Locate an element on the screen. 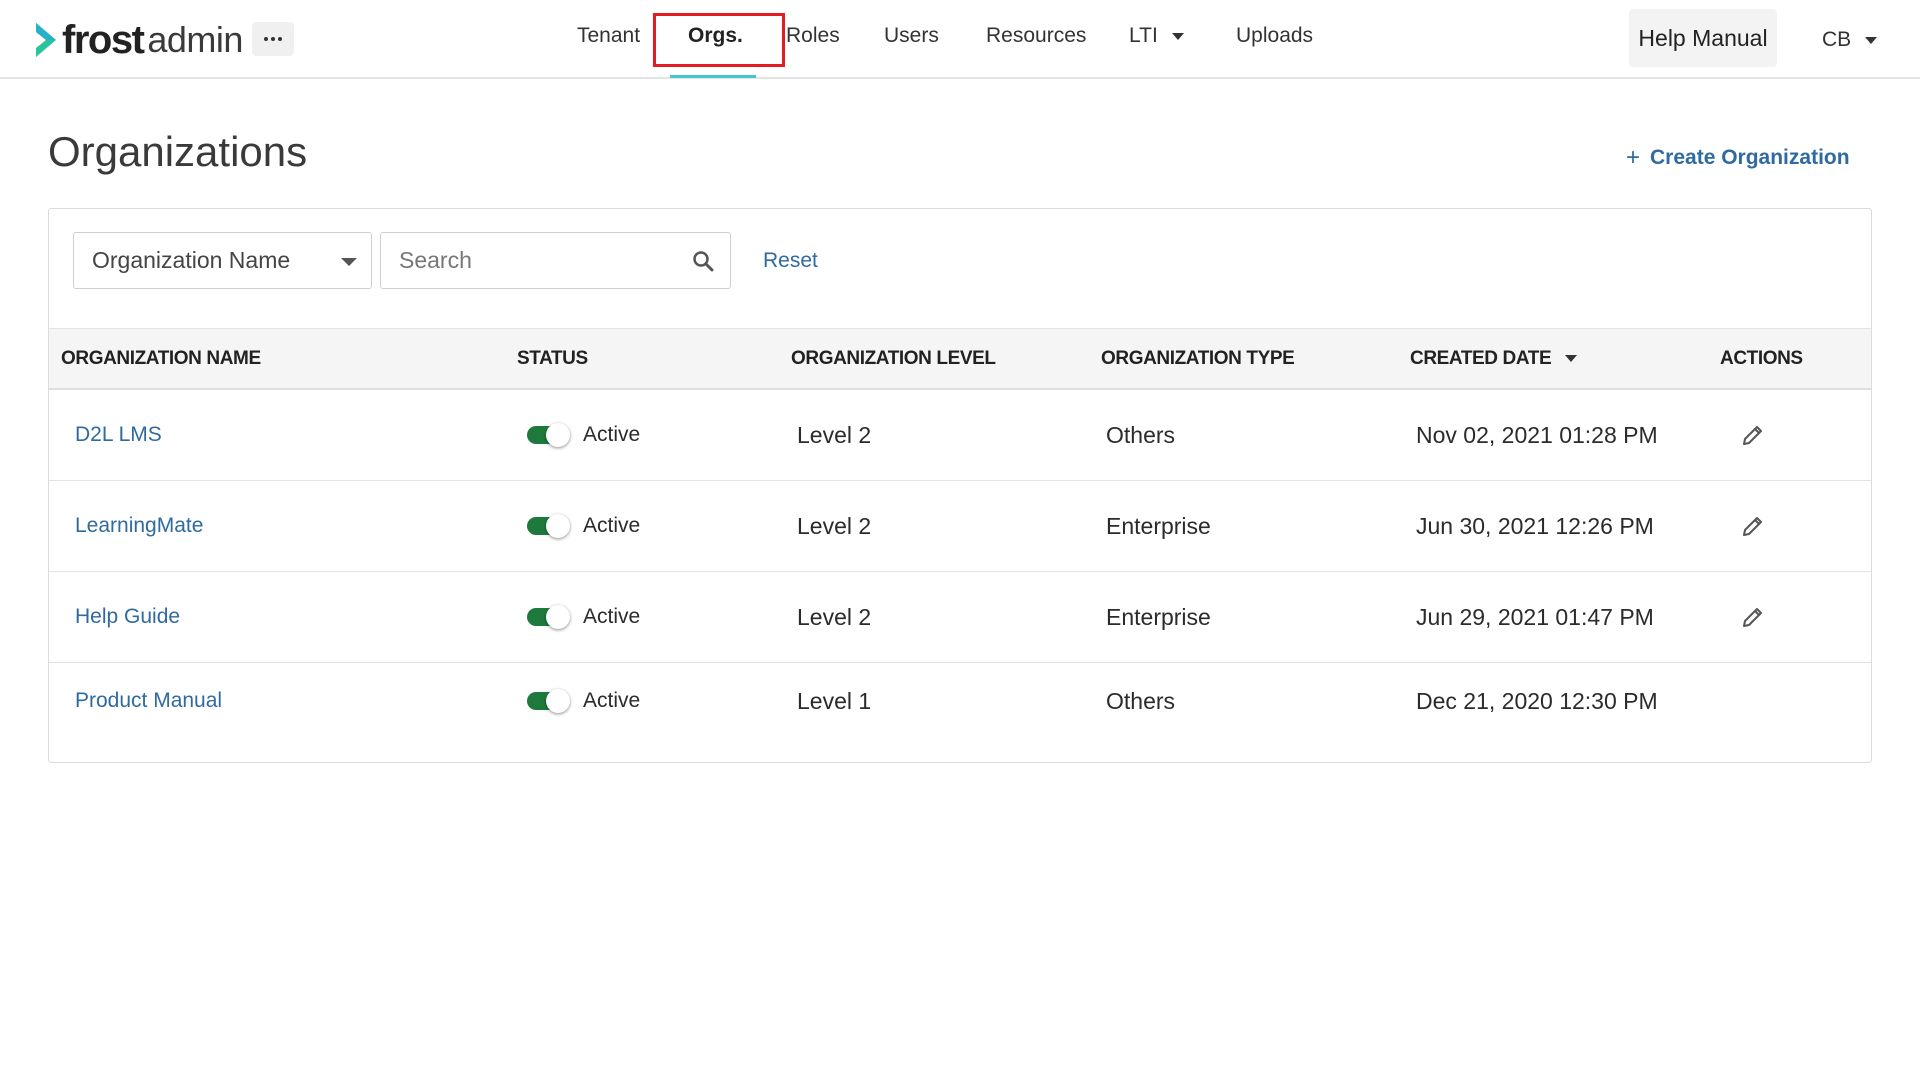 This screenshot has height=1080, width=1920. highlight-box is located at coordinates (719, 40).